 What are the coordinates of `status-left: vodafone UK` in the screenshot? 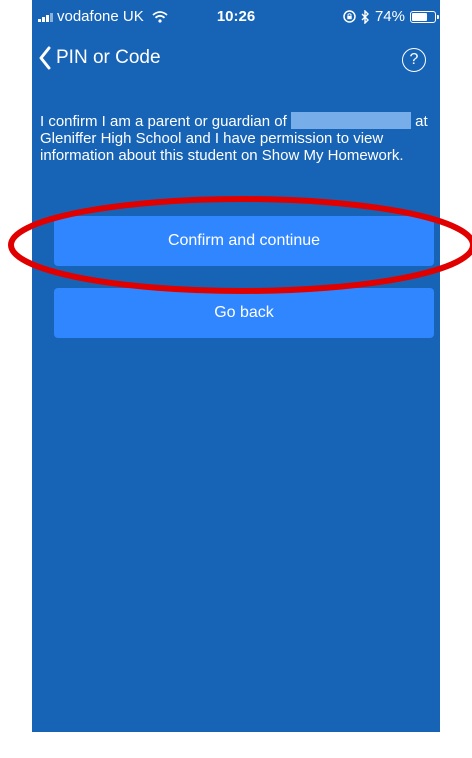 It's located at (103, 16).